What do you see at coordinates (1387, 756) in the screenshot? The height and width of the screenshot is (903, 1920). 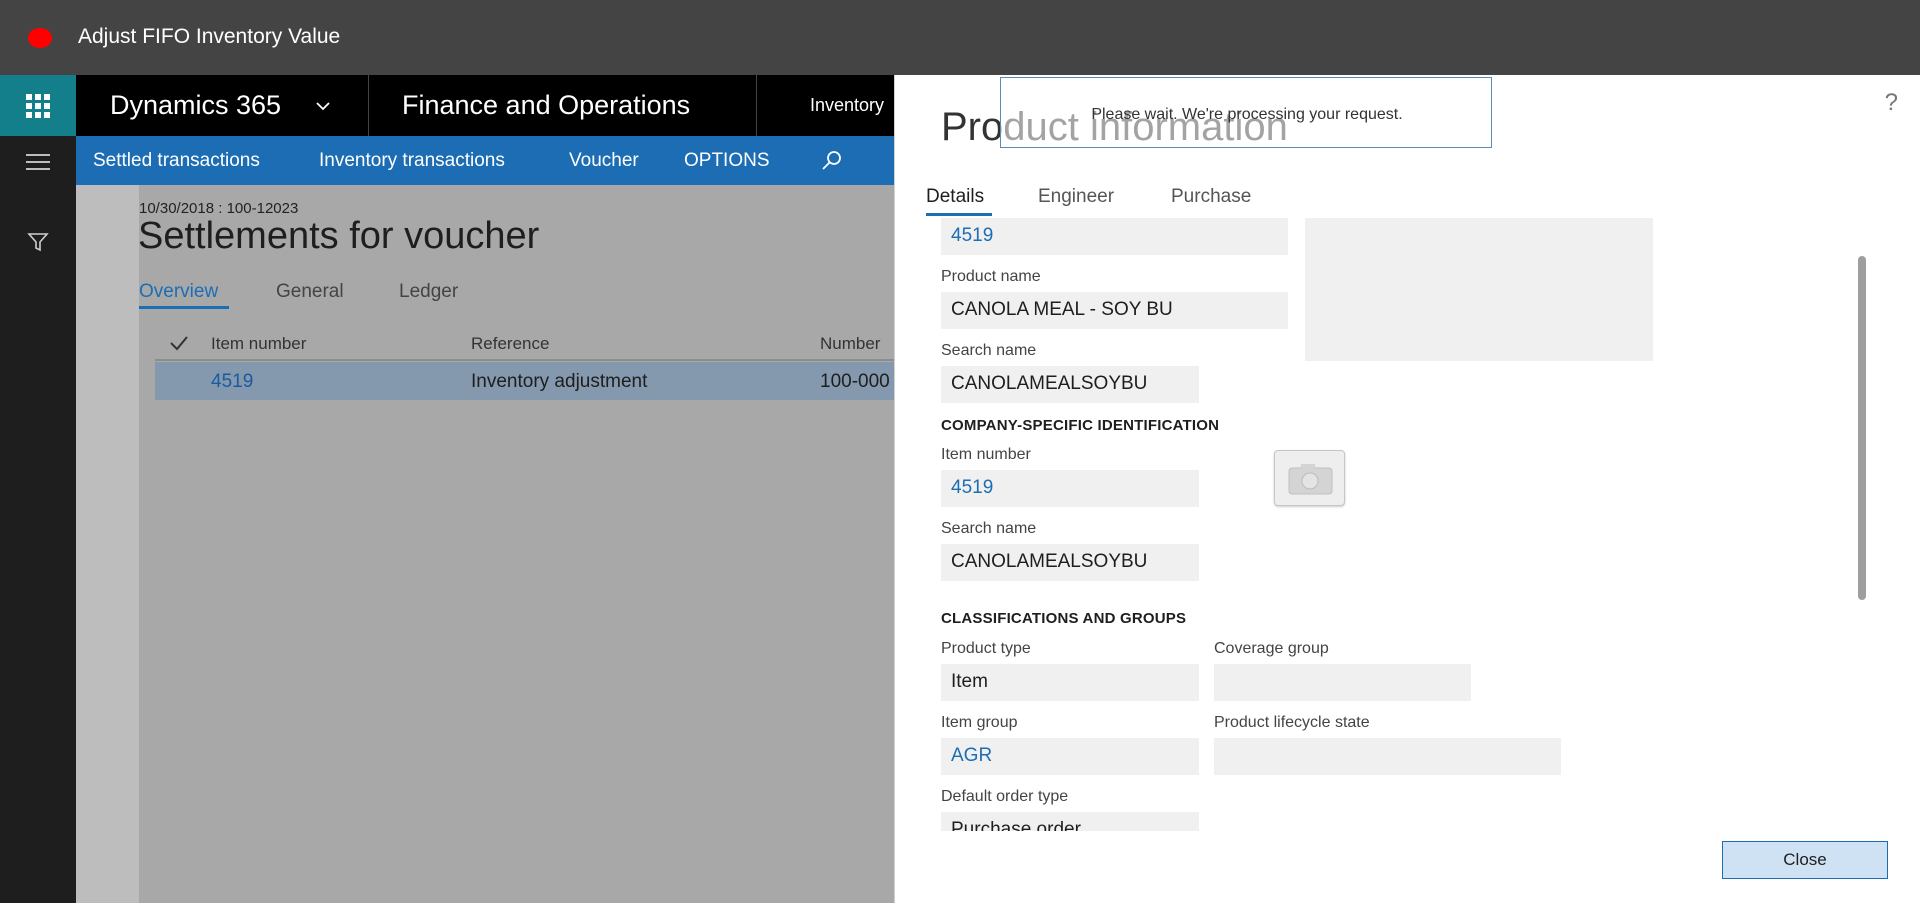 I see `lifecycle-state-field` at bounding box center [1387, 756].